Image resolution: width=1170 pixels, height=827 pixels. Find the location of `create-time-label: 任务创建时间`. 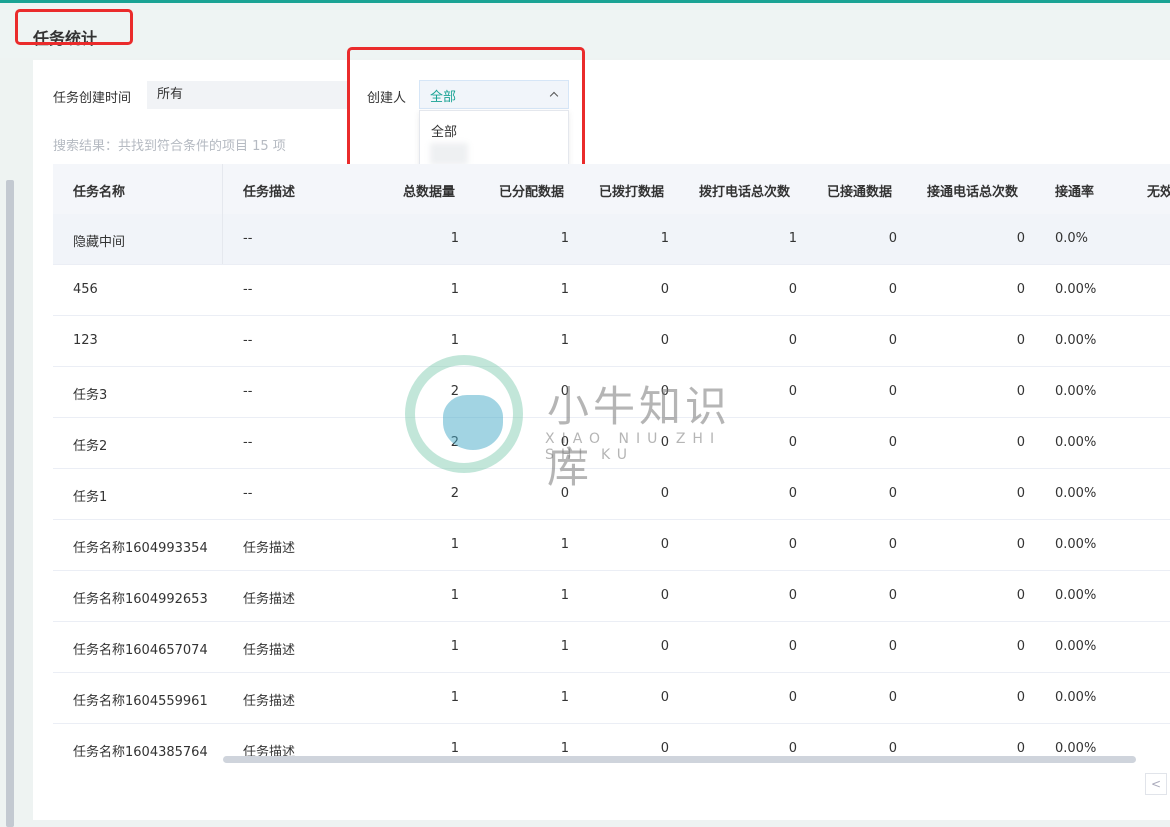

create-time-label: 任务创建时间 is located at coordinates (92, 98).